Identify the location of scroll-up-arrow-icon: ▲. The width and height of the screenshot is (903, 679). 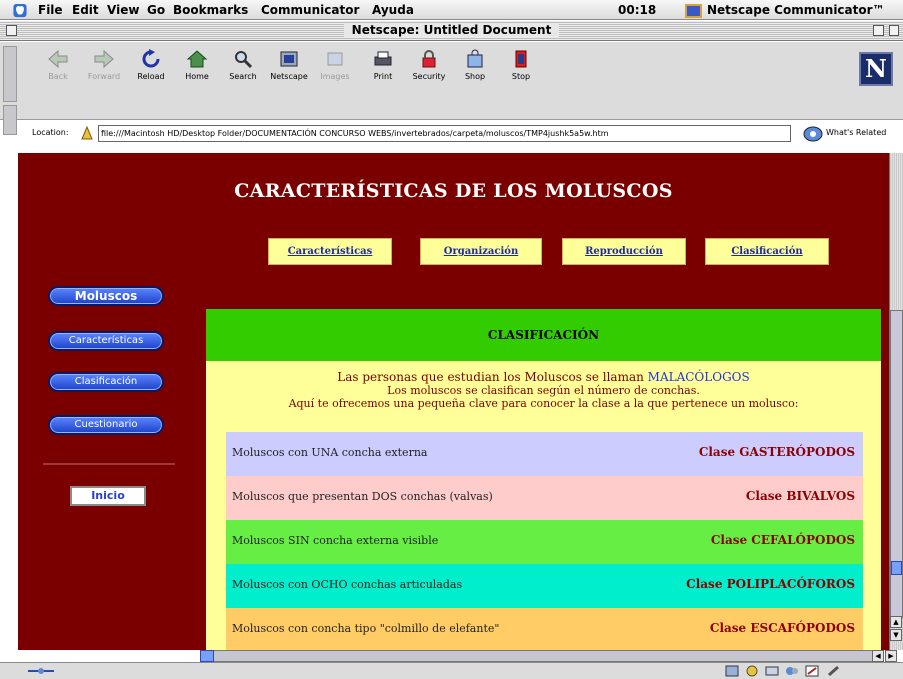
(896, 622).